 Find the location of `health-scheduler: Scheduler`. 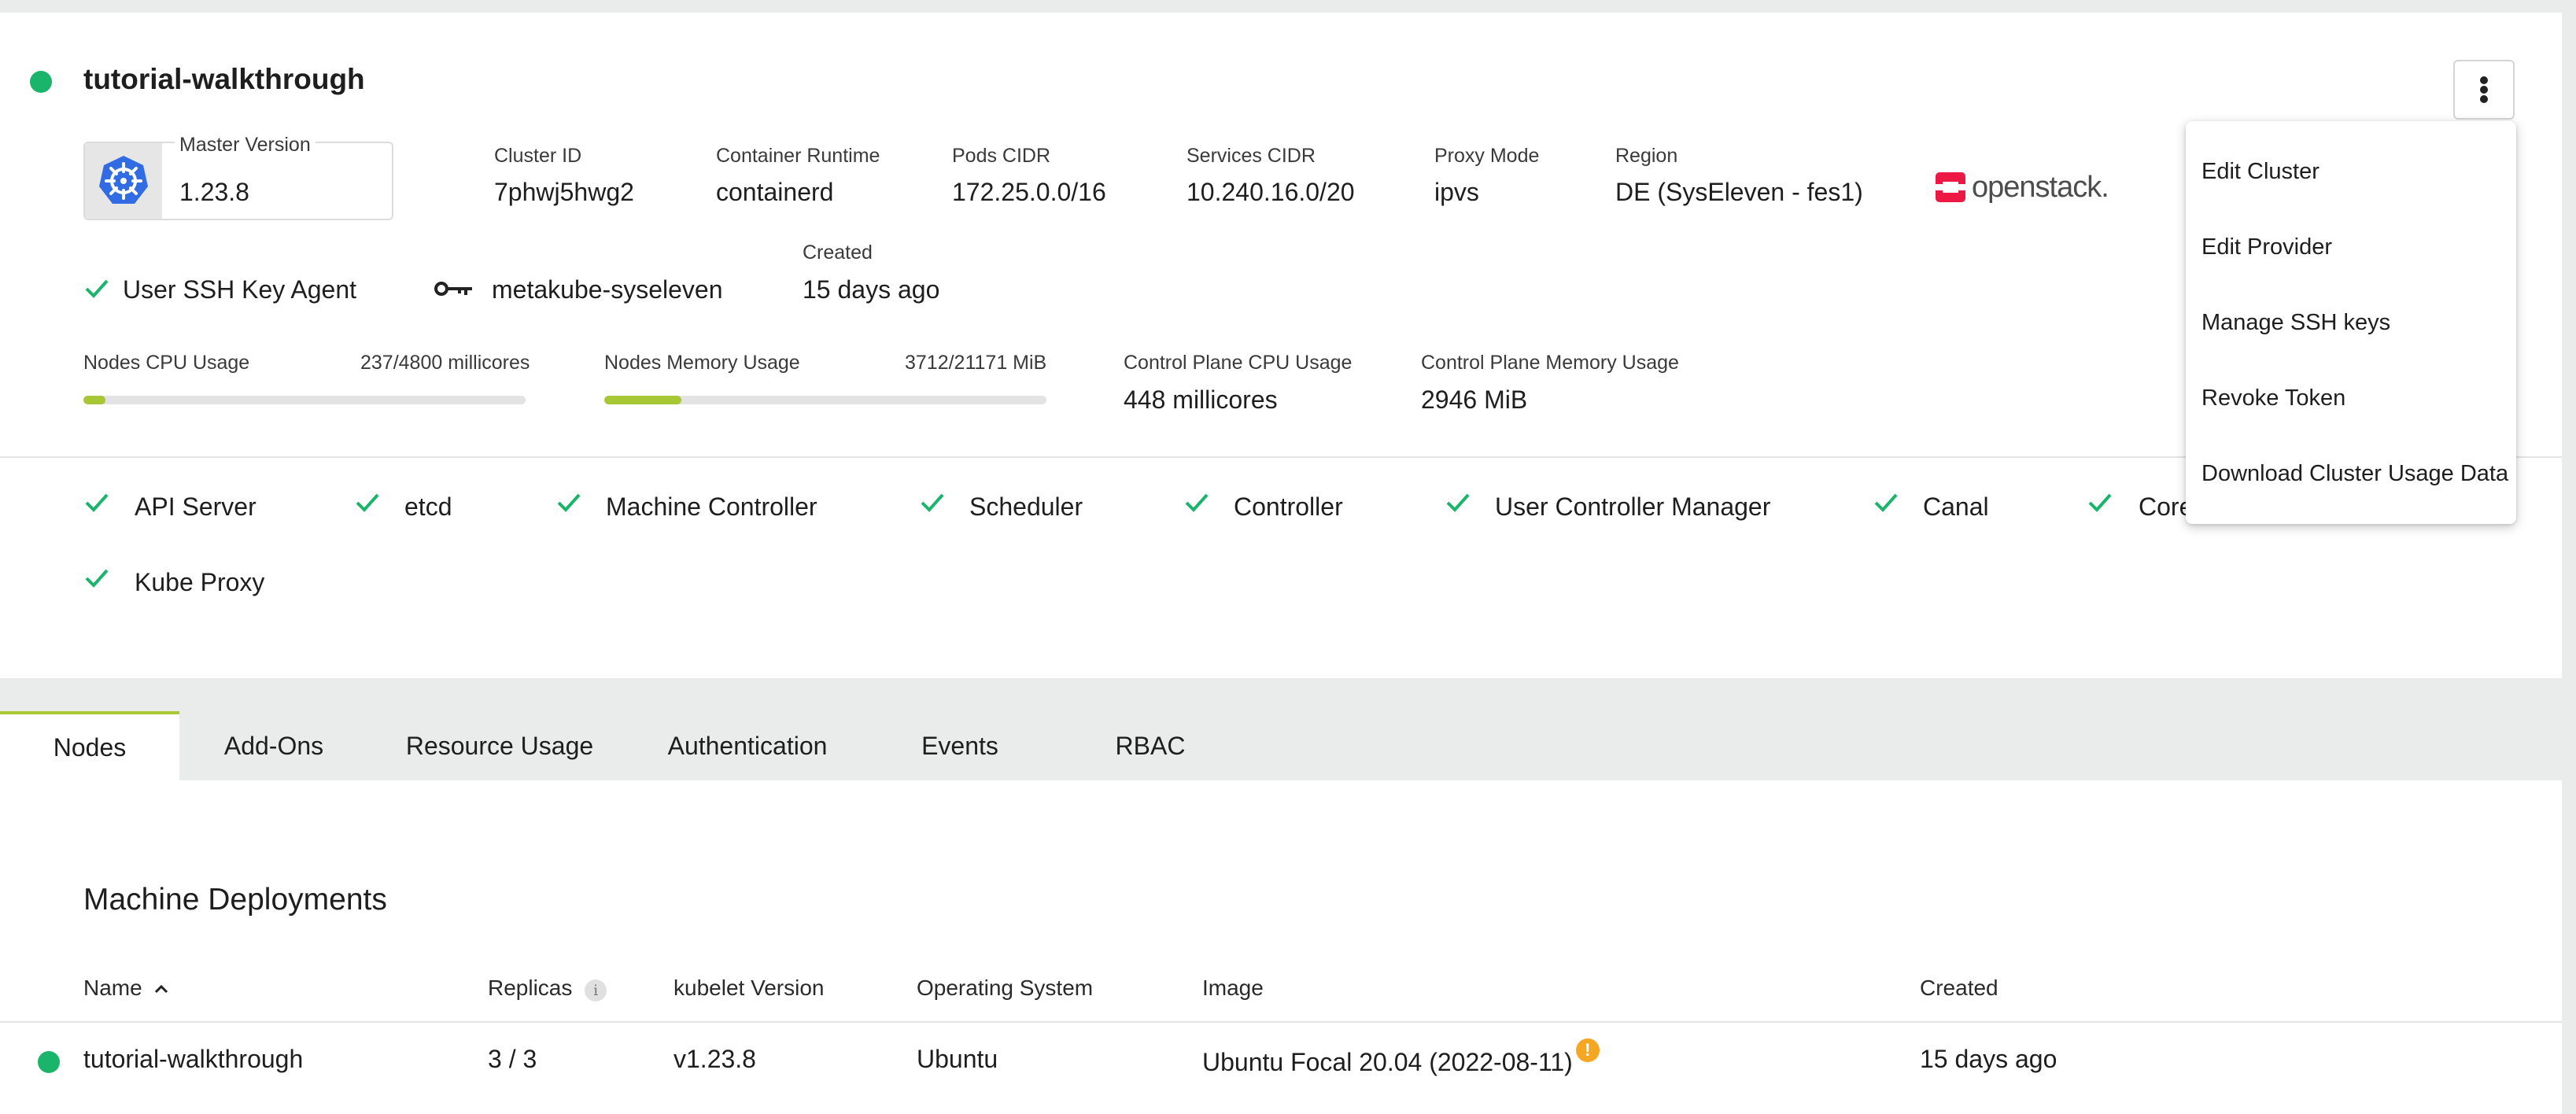

health-scheduler: Scheduler is located at coordinates (1026, 507).